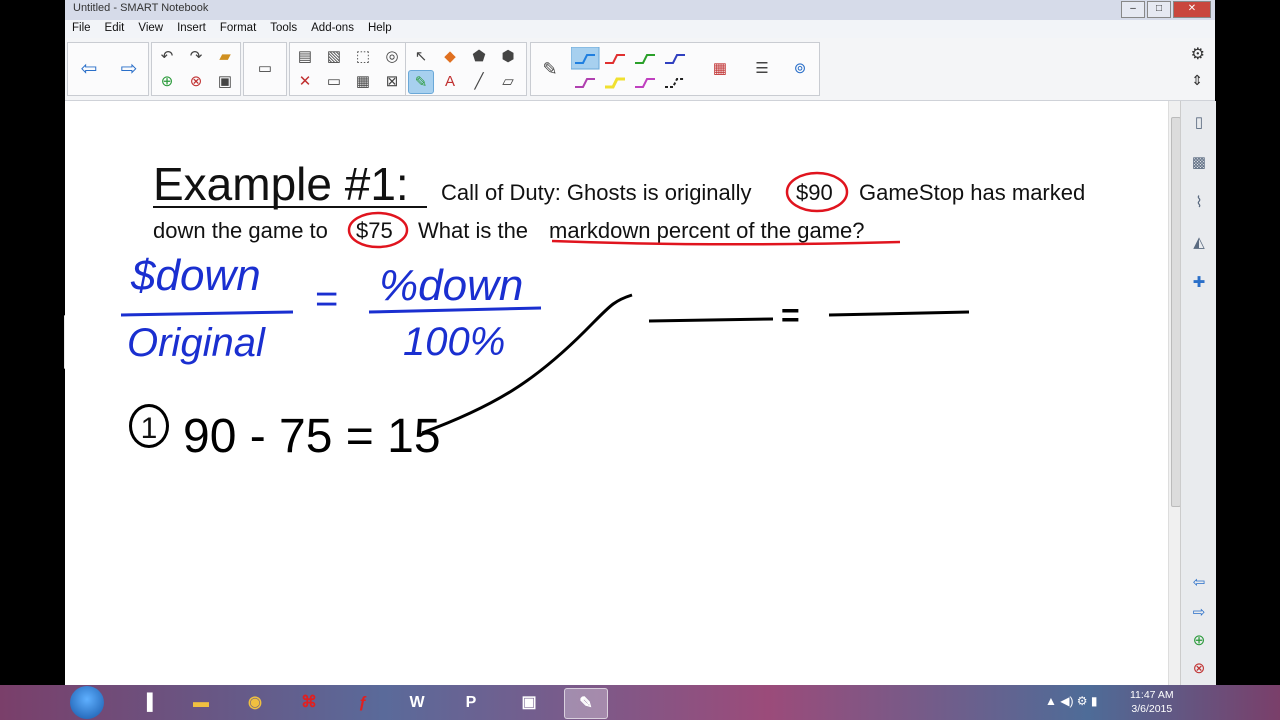 The image size is (1280, 720). Describe the element at coordinates (305, 82) in the screenshot. I see `cut-icon: ✕` at that location.